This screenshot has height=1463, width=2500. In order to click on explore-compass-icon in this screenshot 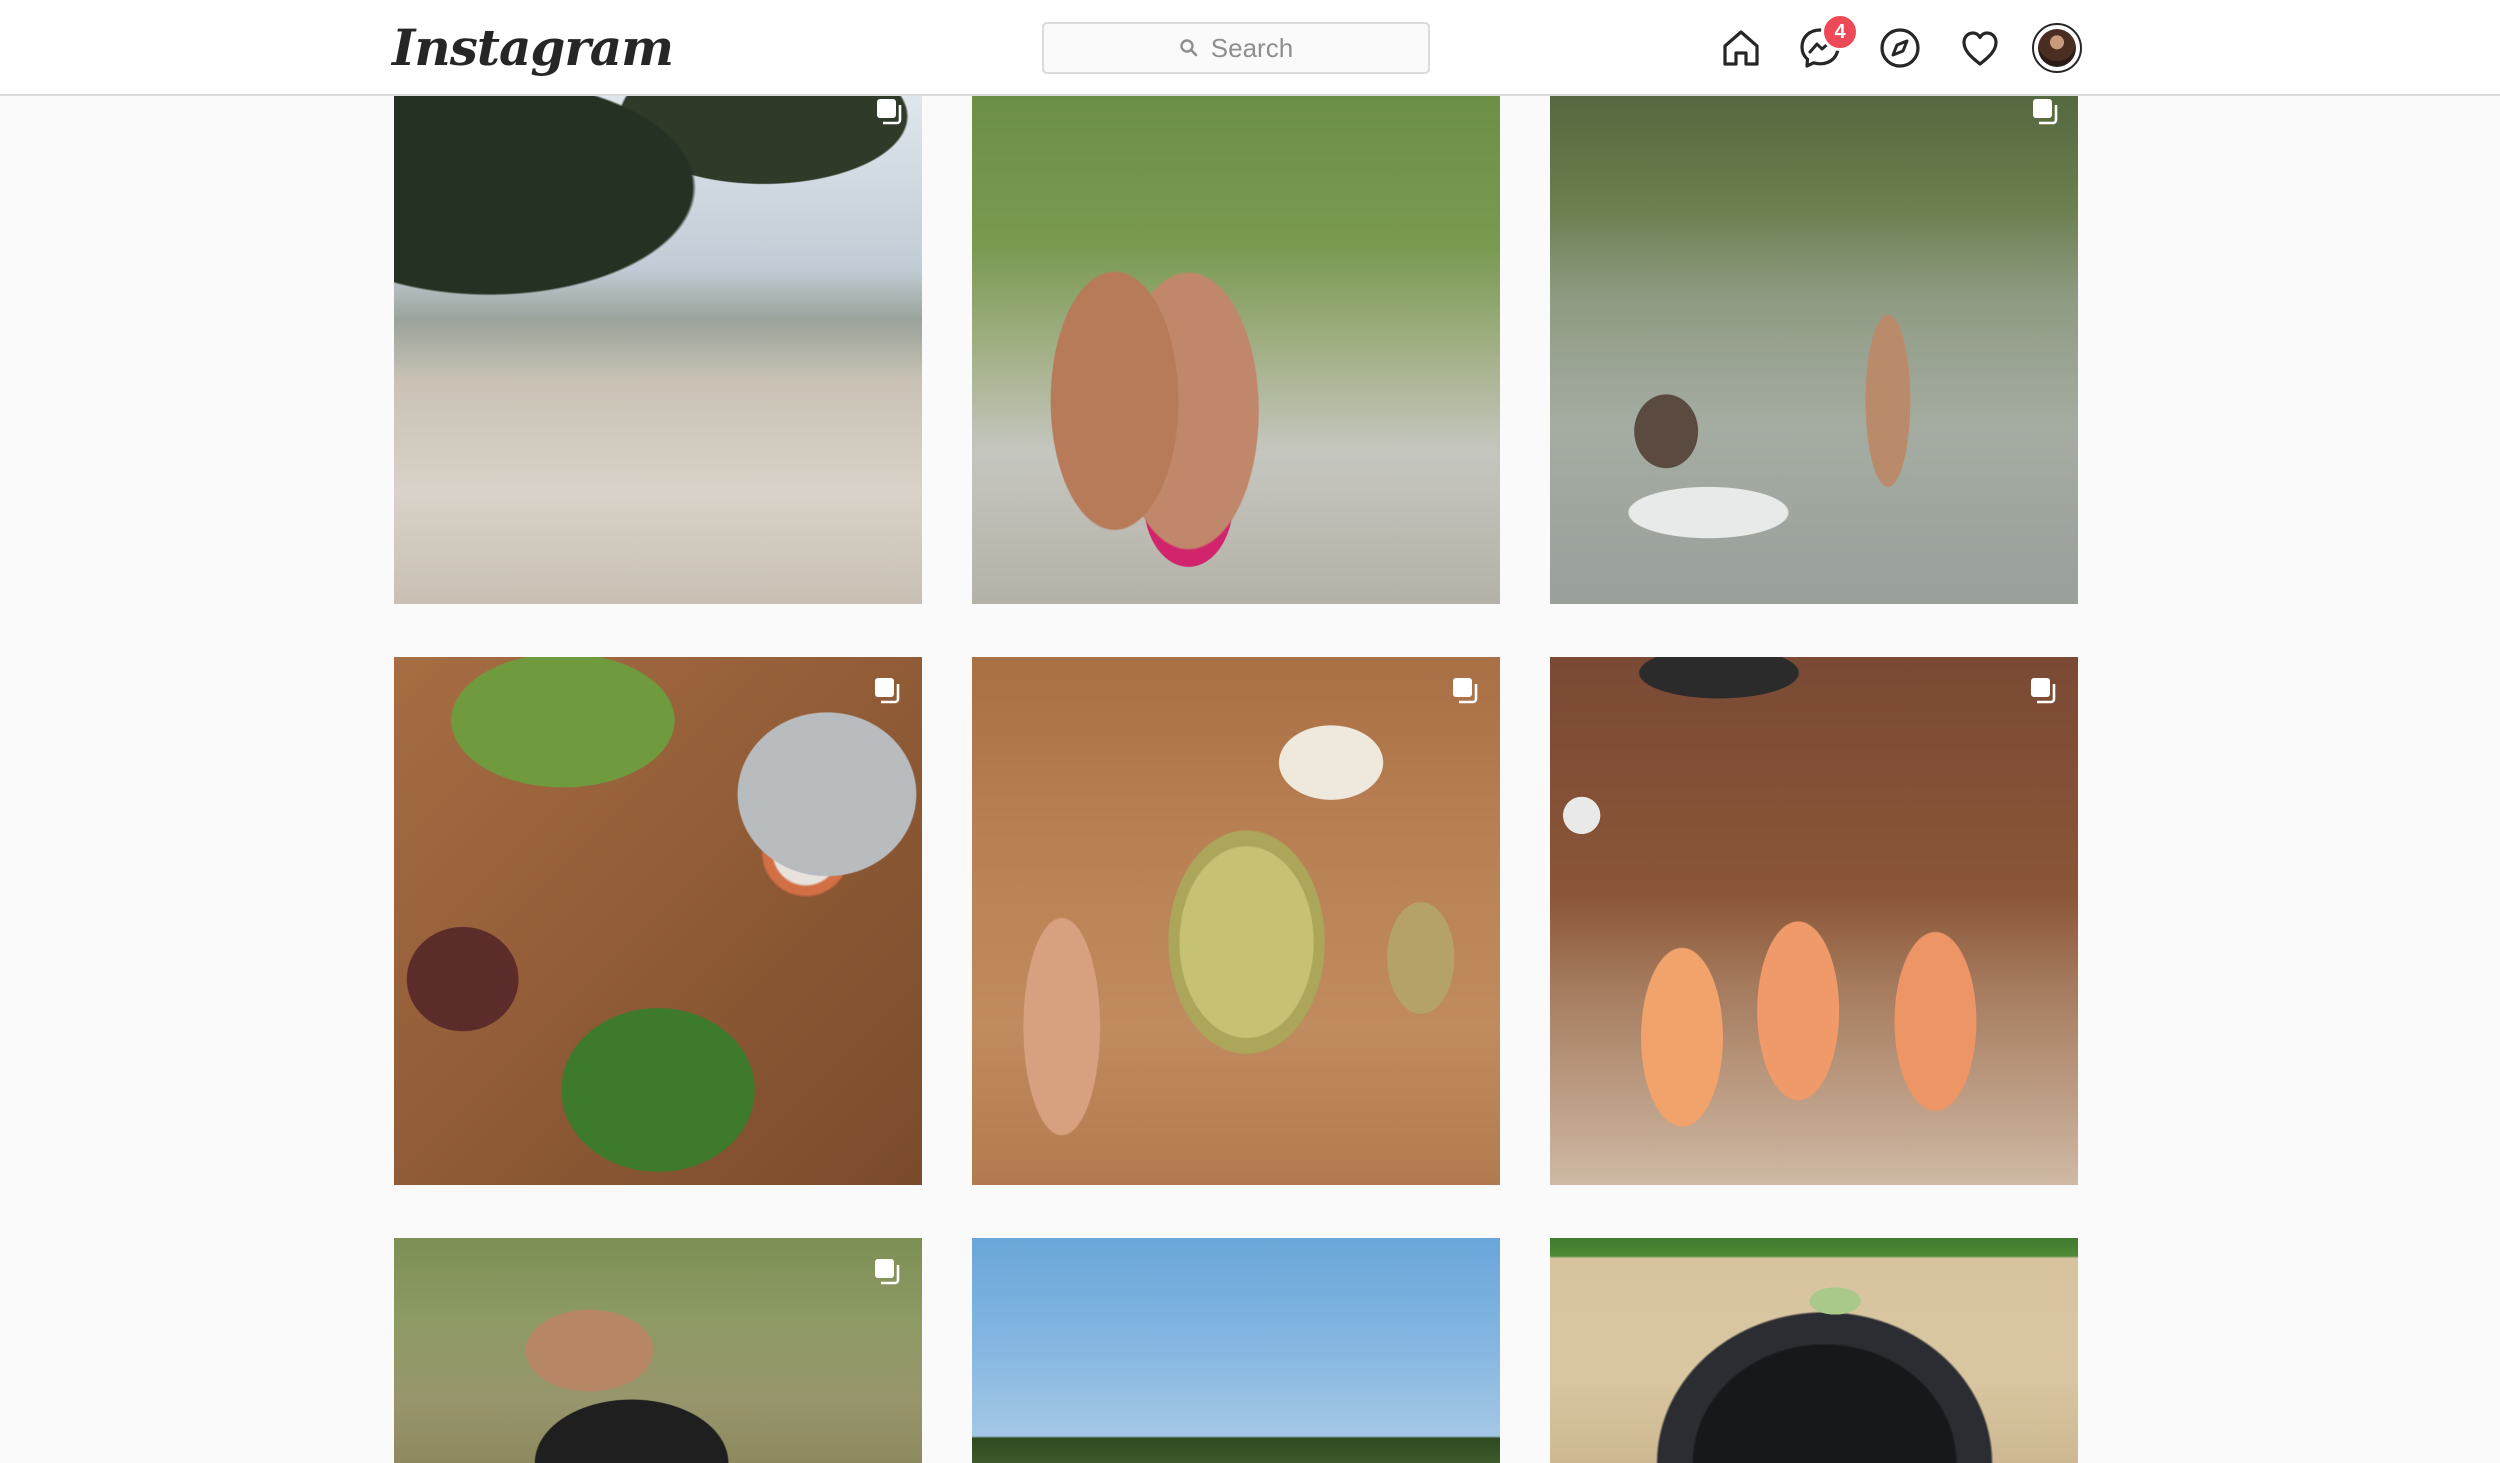, I will do `click(1900, 48)`.